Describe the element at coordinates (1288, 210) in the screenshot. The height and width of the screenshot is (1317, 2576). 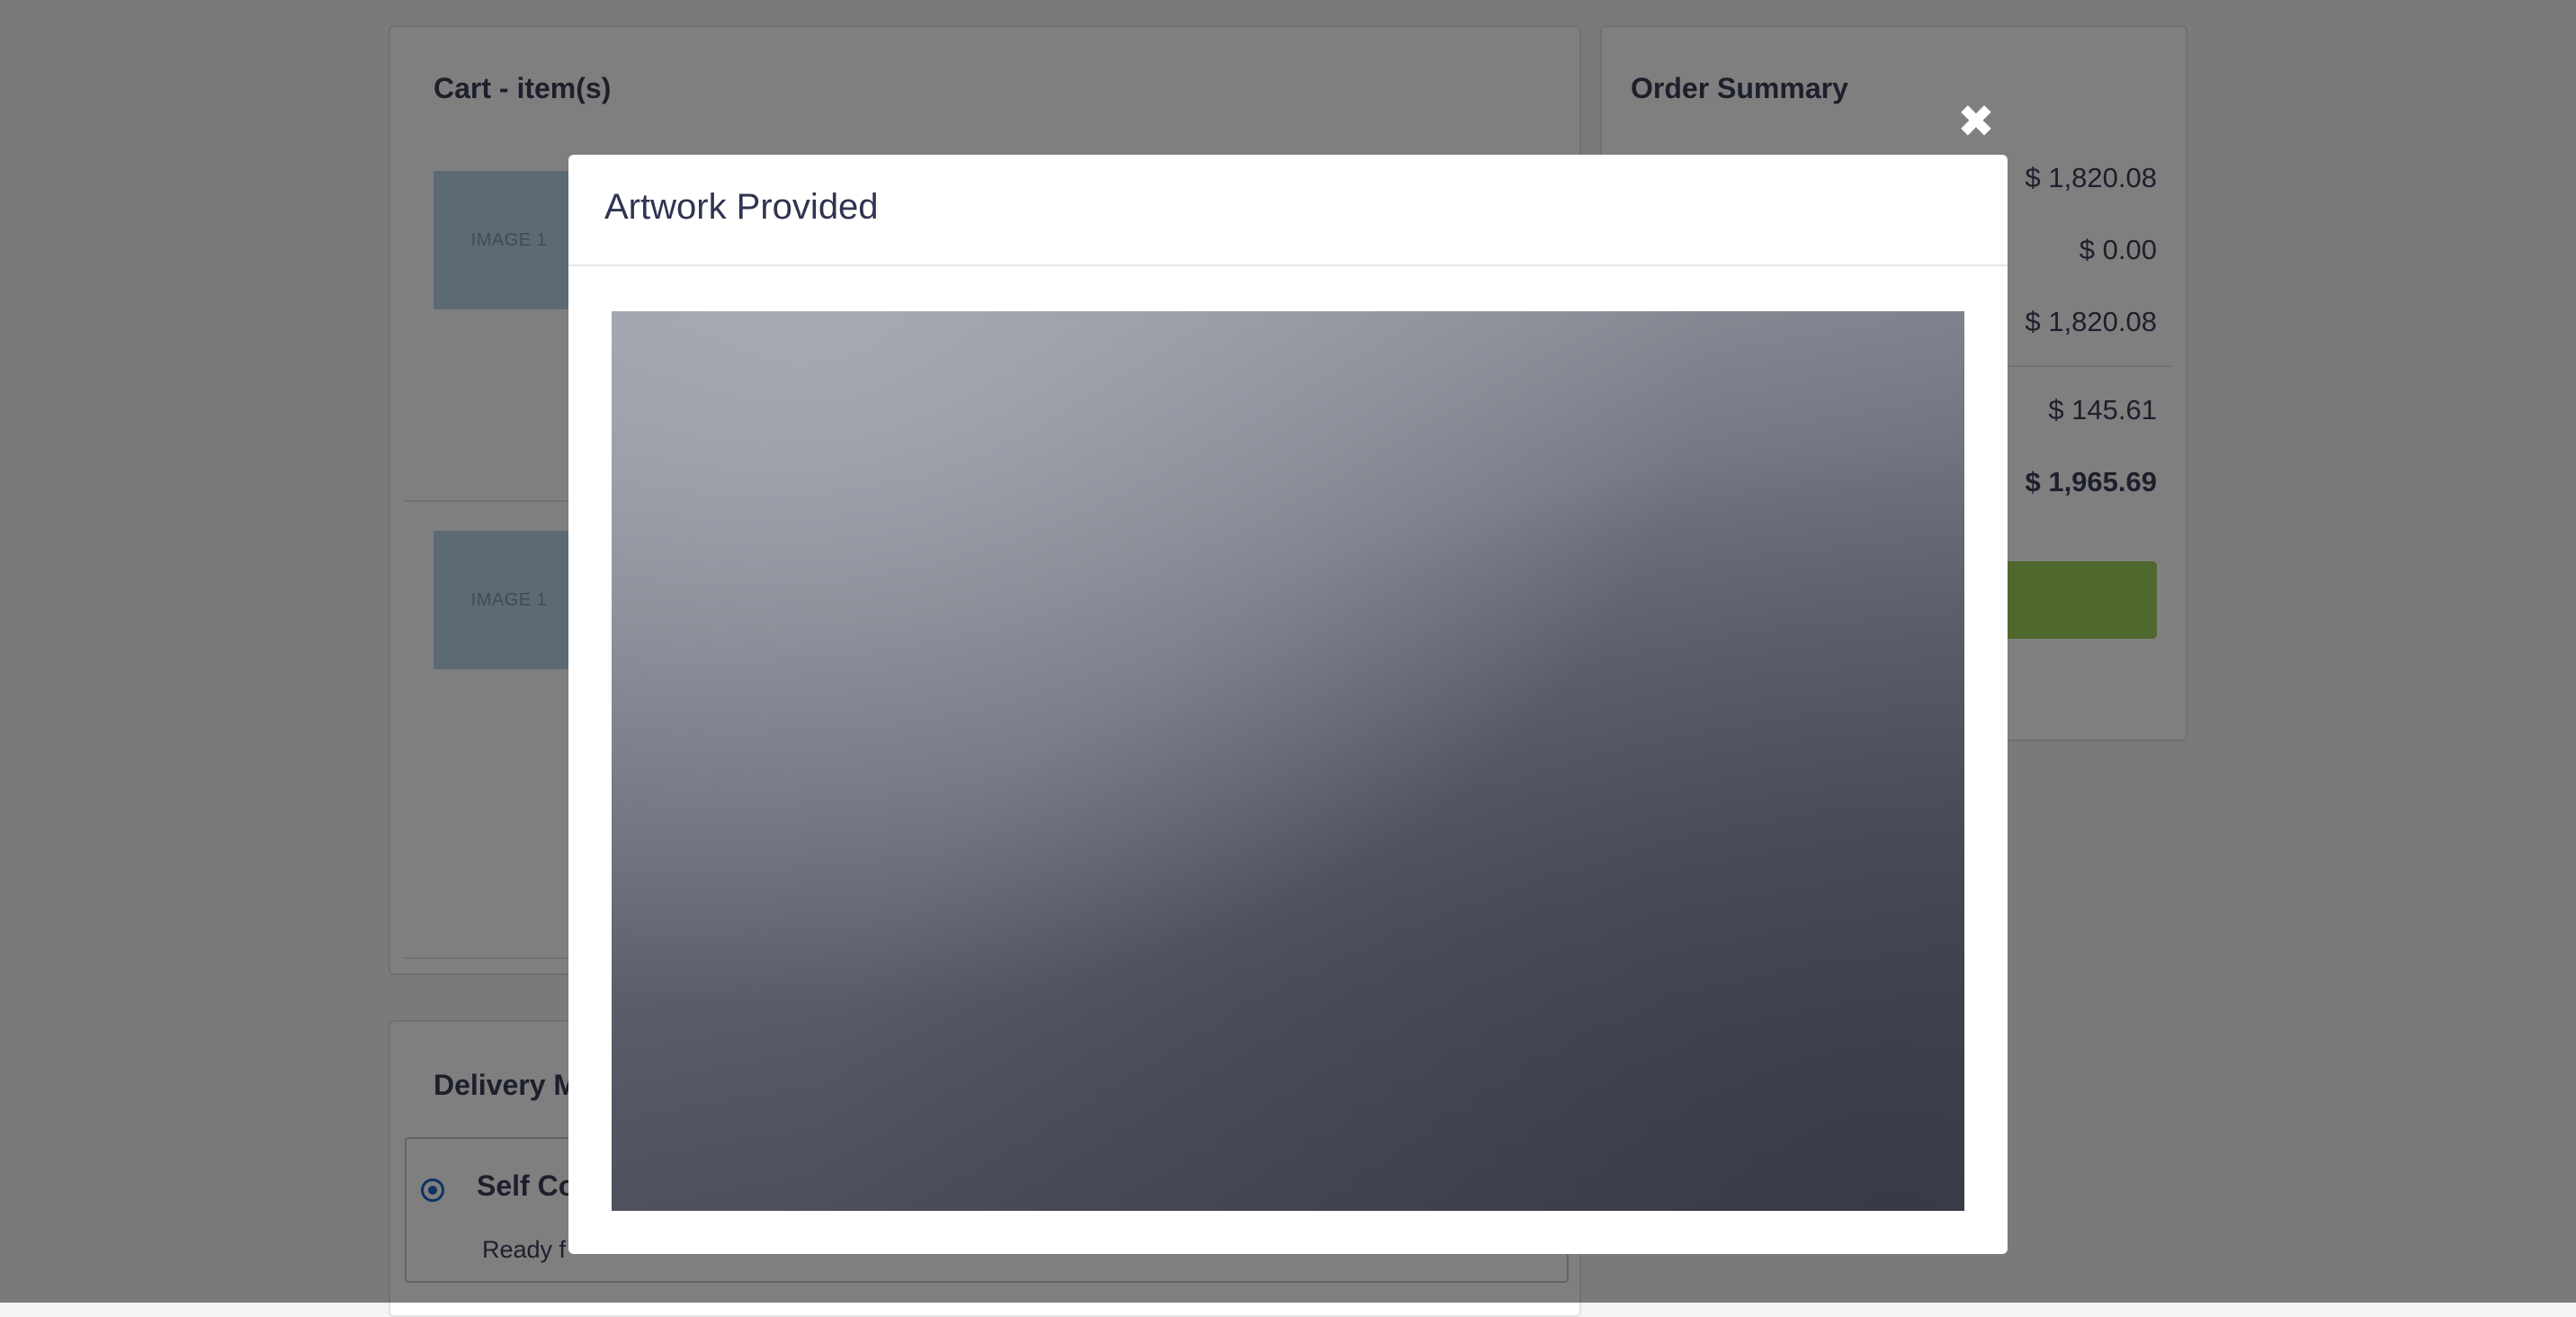
I see `modal-header: Artwork Provided` at that location.